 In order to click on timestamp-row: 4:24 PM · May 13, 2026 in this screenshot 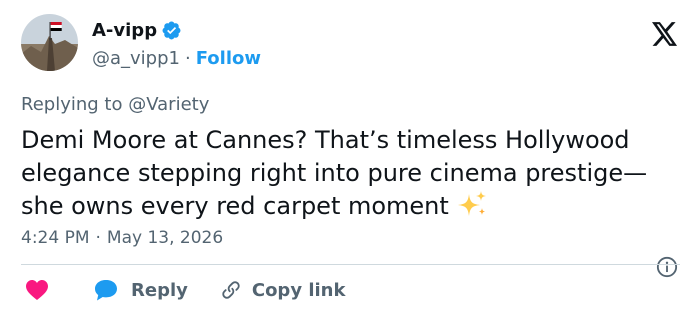, I will do `click(122, 238)`.